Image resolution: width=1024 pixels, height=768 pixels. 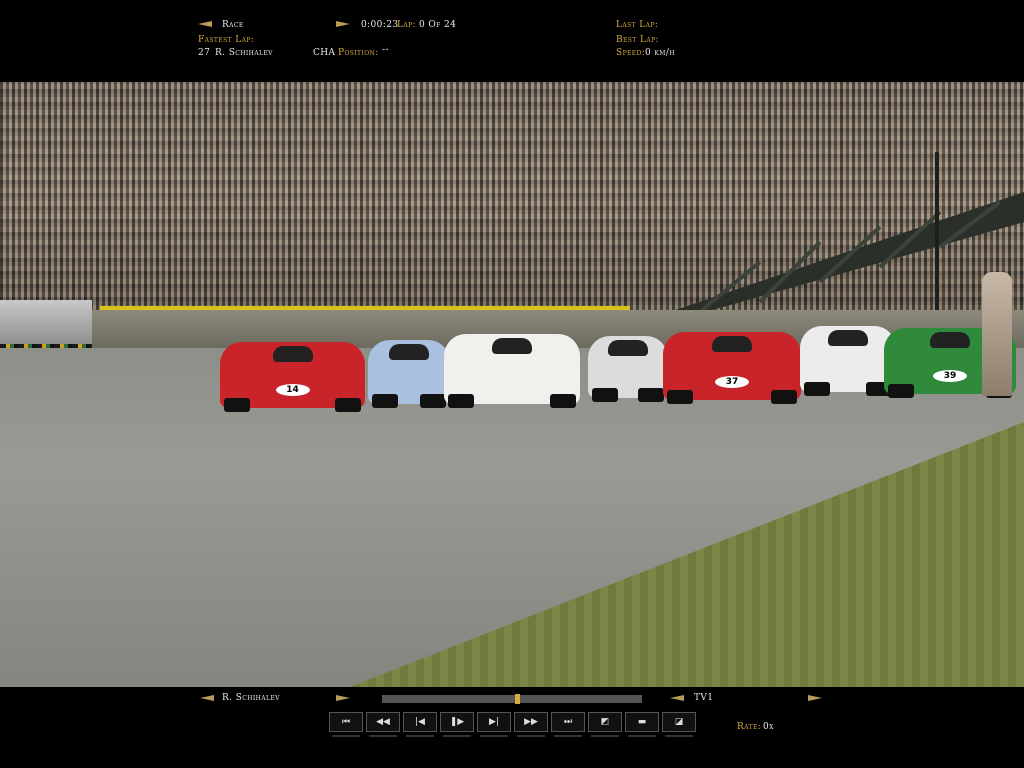 I want to click on session-label: Race, so click(x=233, y=25).